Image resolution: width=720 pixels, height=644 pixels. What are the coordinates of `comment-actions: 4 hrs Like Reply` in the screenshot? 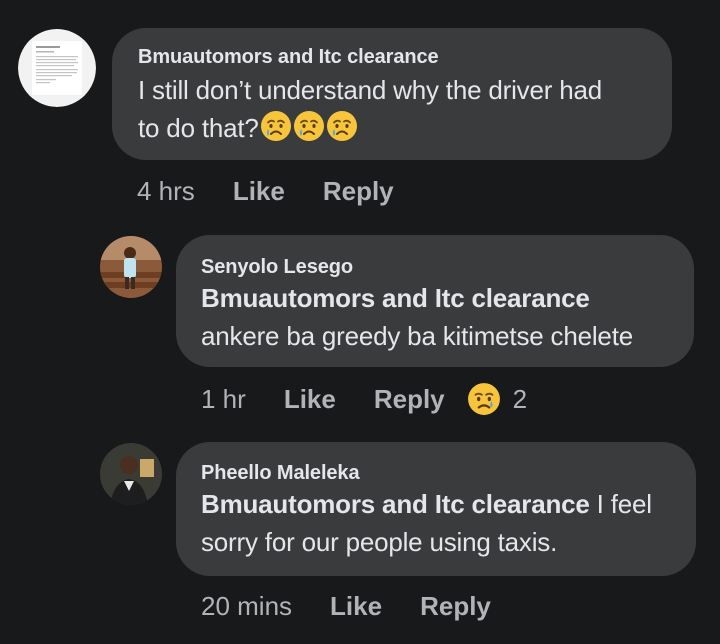 It's located at (265, 191).